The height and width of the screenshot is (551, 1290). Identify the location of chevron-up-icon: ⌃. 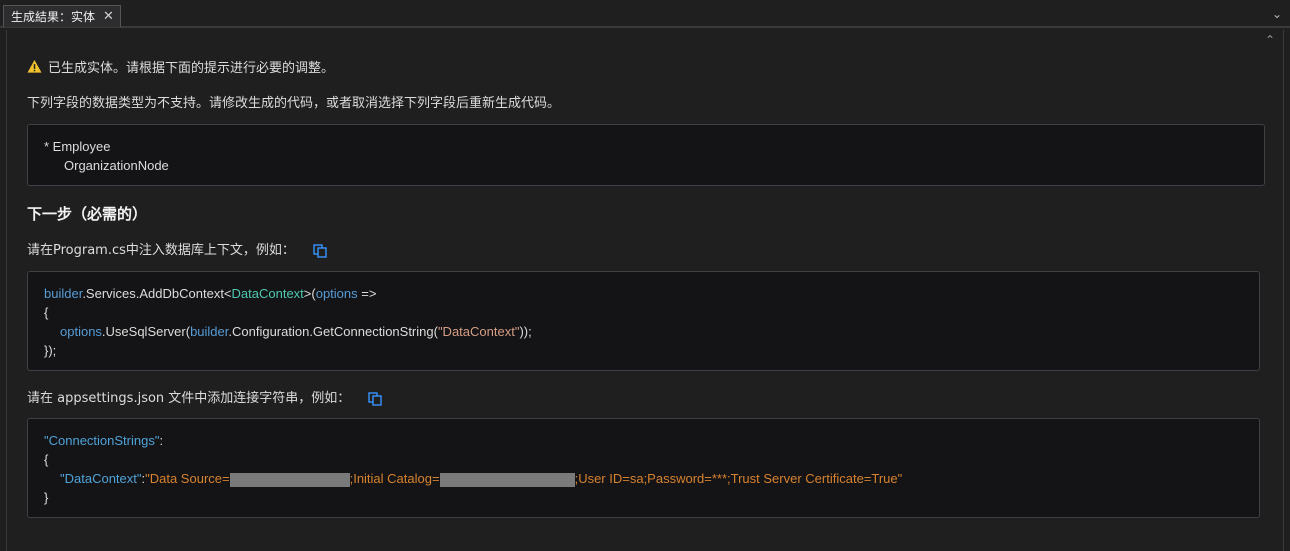
(1270, 40).